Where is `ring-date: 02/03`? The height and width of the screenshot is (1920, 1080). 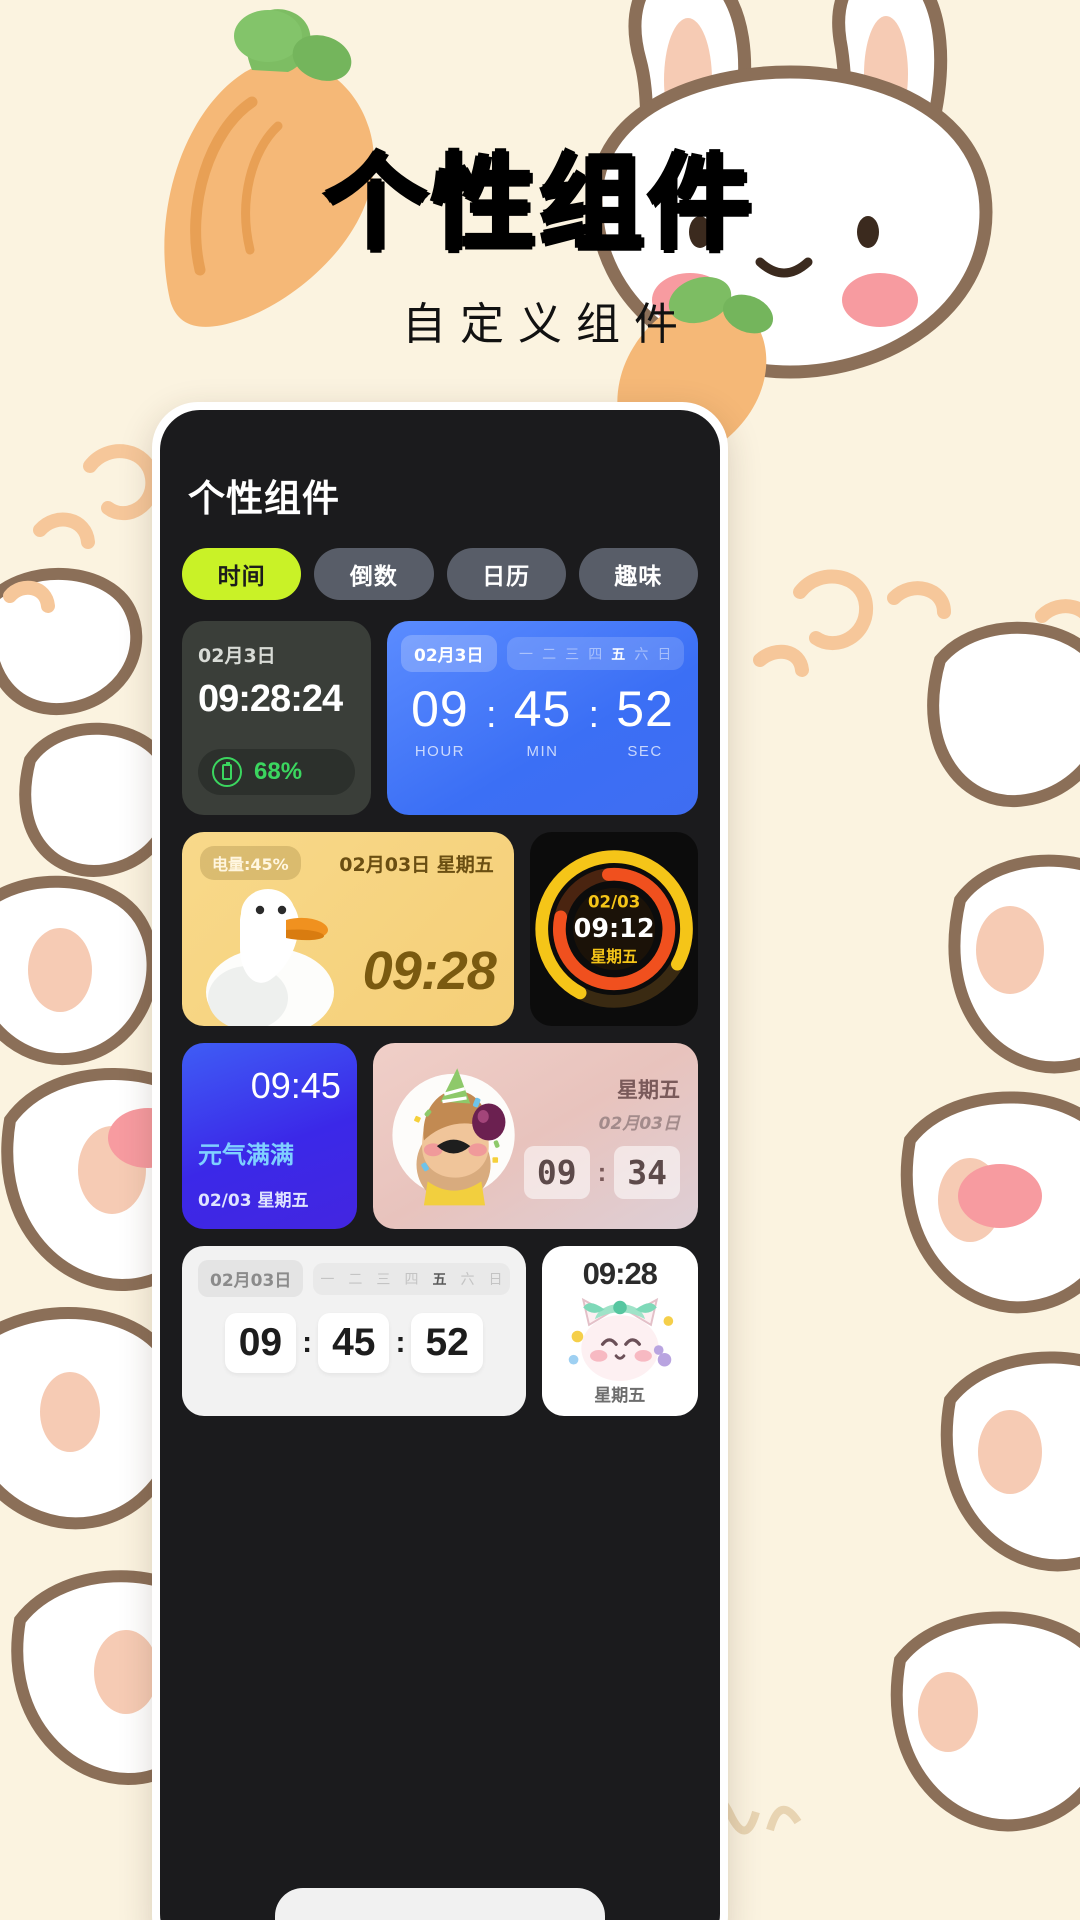
ring-date: 02/03 is located at coordinates (614, 901).